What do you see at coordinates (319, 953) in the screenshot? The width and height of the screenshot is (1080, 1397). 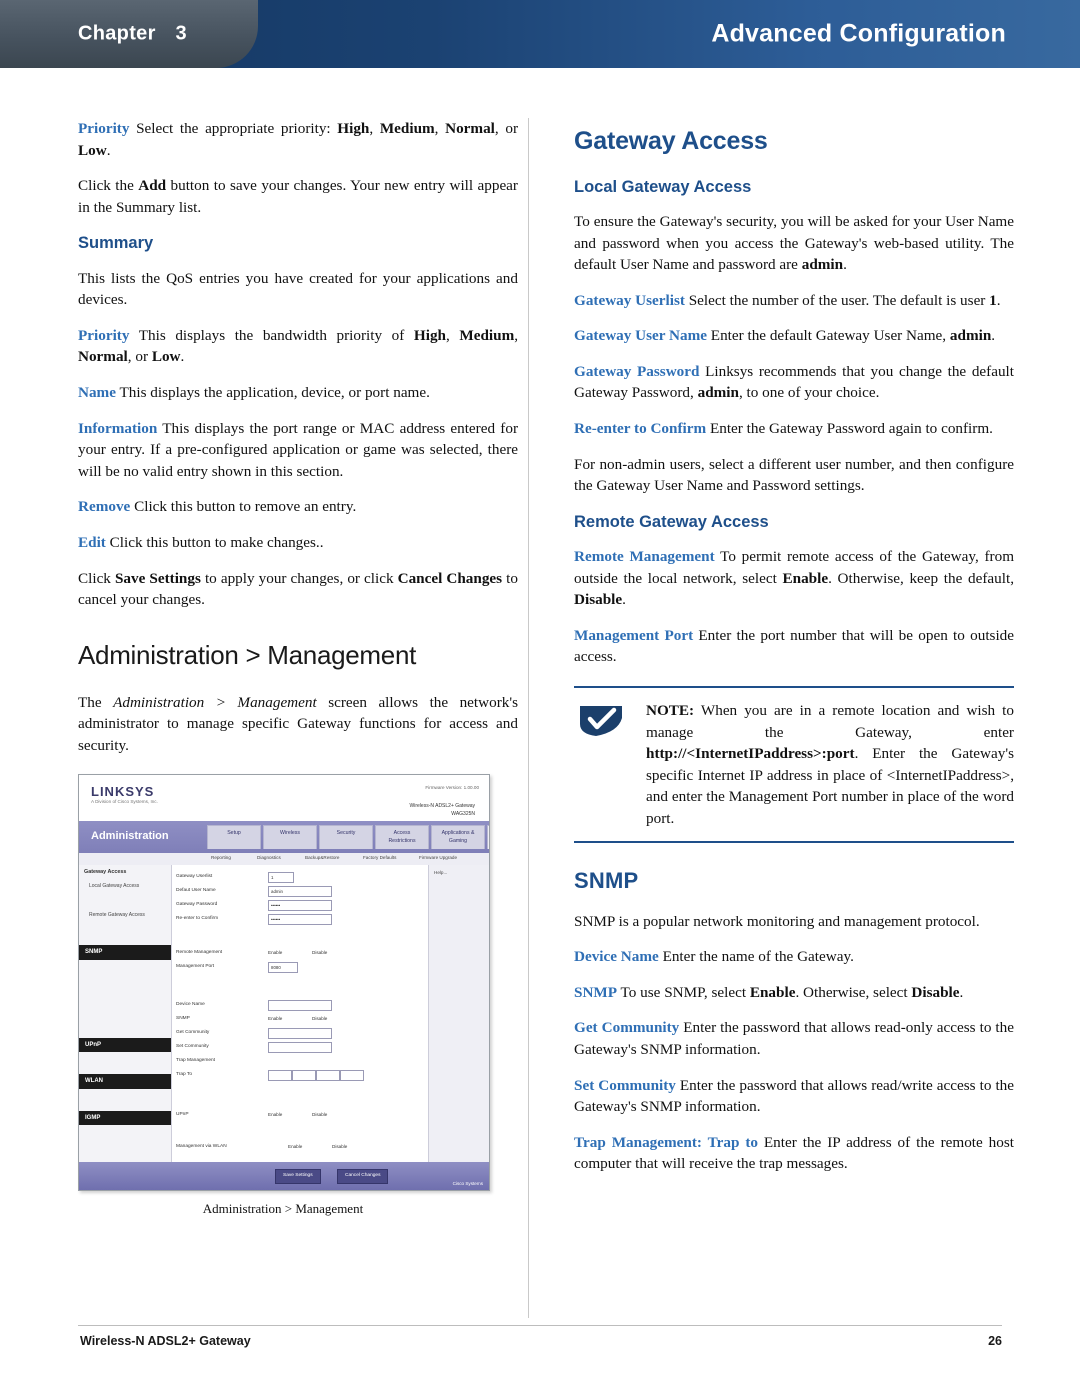 I see `radio-remote-management-disable: Disable` at bounding box center [319, 953].